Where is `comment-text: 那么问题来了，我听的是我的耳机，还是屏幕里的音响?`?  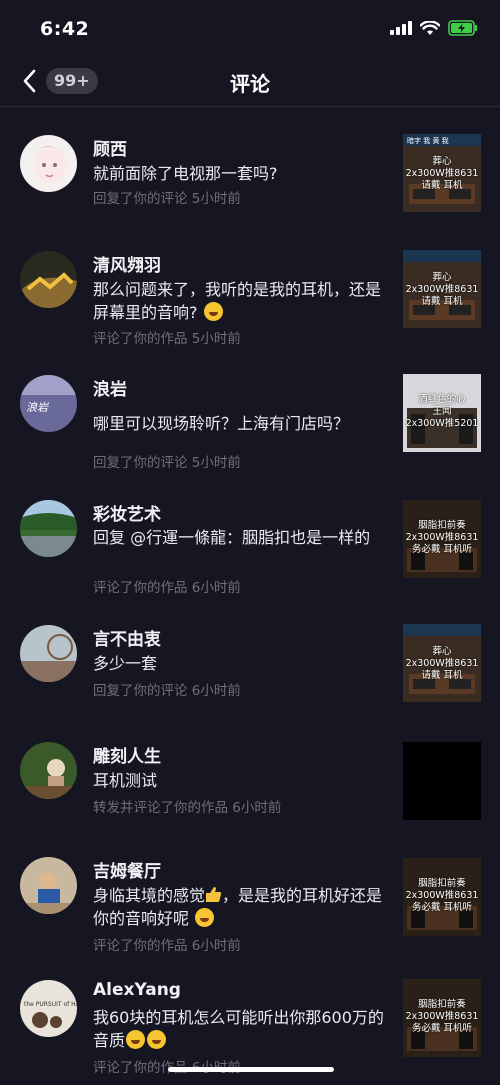 comment-text: 那么问题来了，我听的是我的耳机，还是屏幕里的音响? is located at coordinates (237, 301).